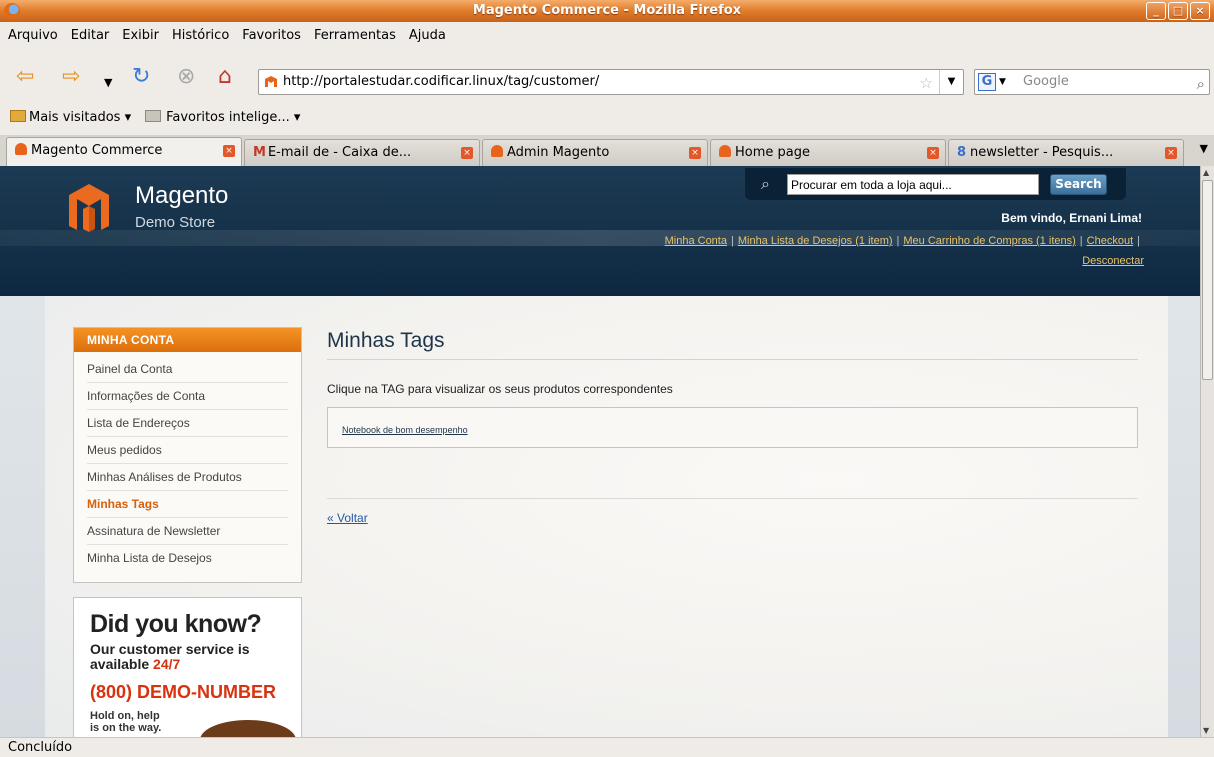  Describe the element at coordinates (1207, 280) in the screenshot. I see `scrollbar-thumb` at that location.